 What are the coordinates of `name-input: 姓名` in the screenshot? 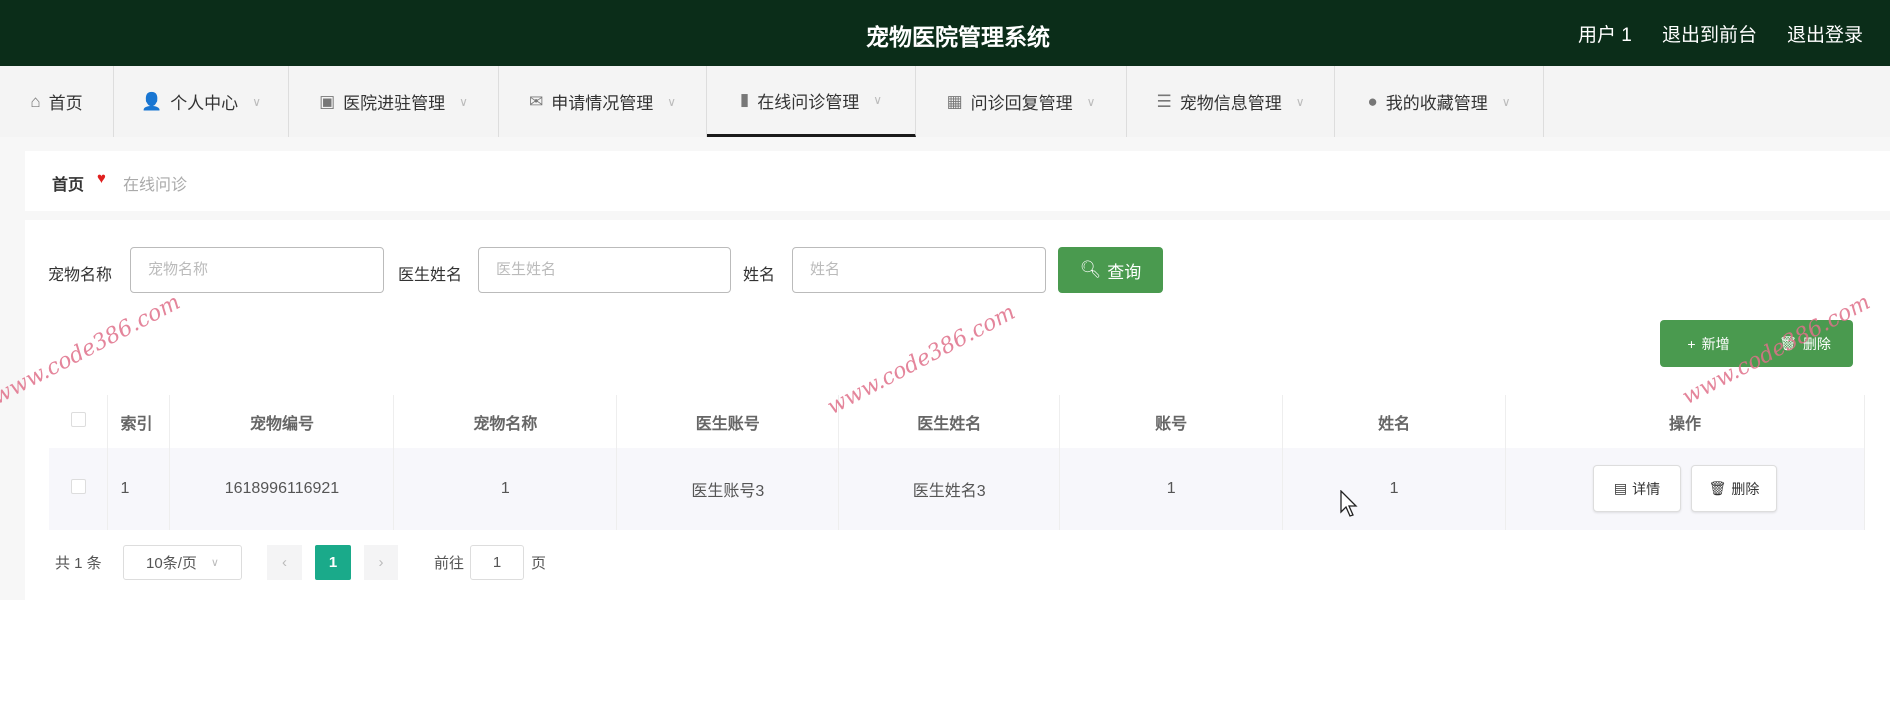 It's located at (919, 270).